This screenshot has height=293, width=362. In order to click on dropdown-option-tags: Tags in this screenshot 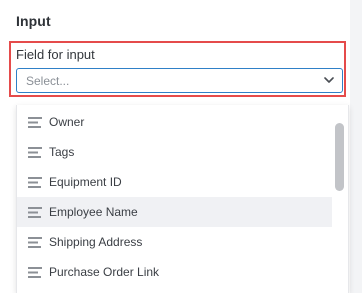, I will do `click(174, 152)`.